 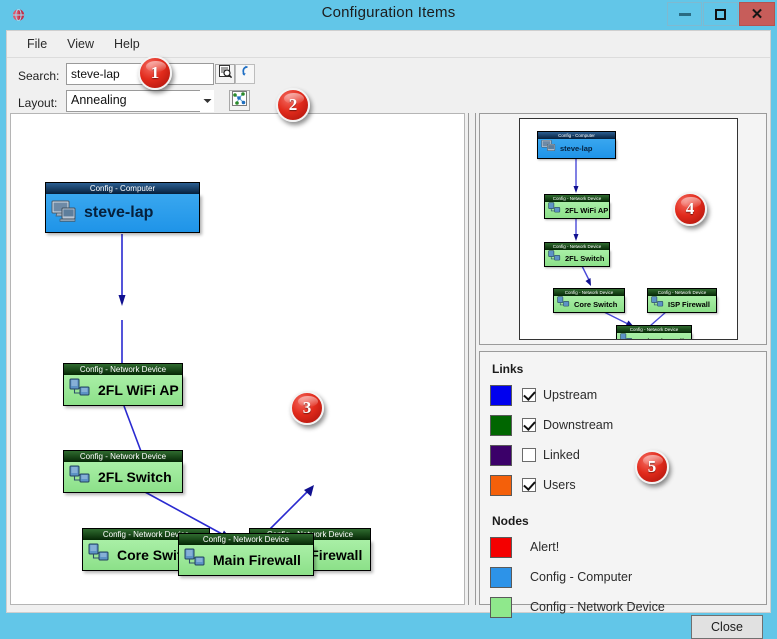 I want to click on legend-link-users: Users, so click(x=623, y=485).